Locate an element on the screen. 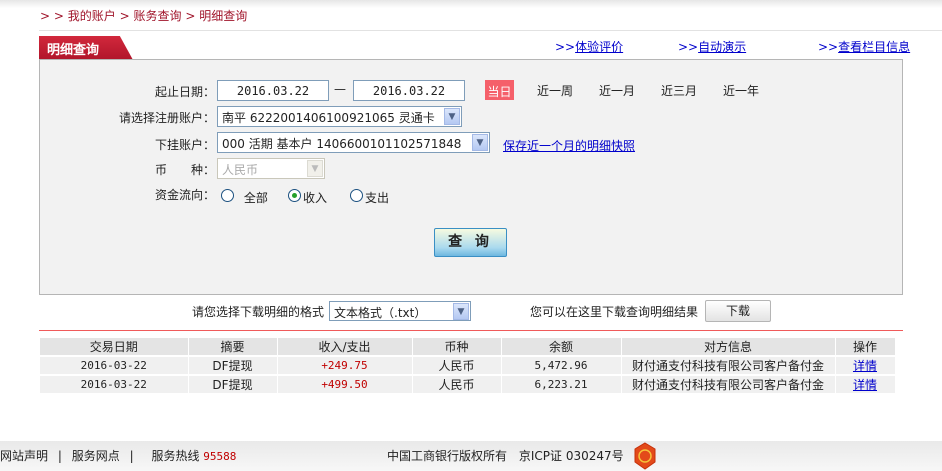 The height and width of the screenshot is (471, 942). download-hint: 您可以在这里下载查询明细结果 is located at coordinates (614, 312).